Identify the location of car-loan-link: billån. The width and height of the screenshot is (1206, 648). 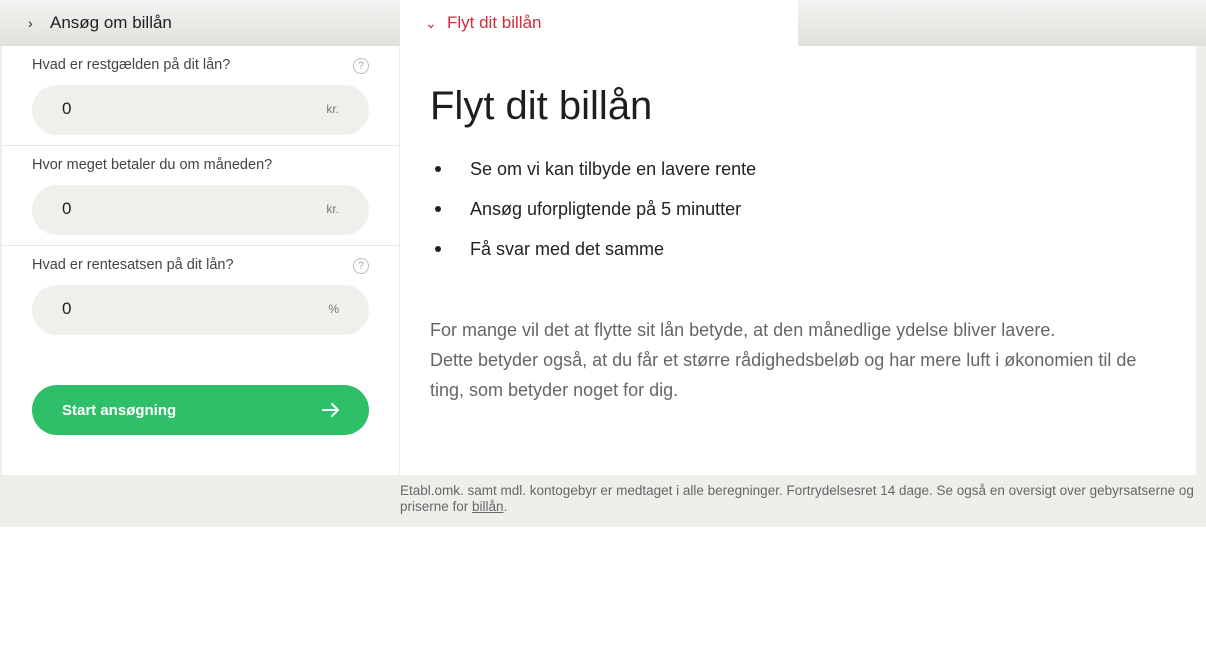
(488, 506).